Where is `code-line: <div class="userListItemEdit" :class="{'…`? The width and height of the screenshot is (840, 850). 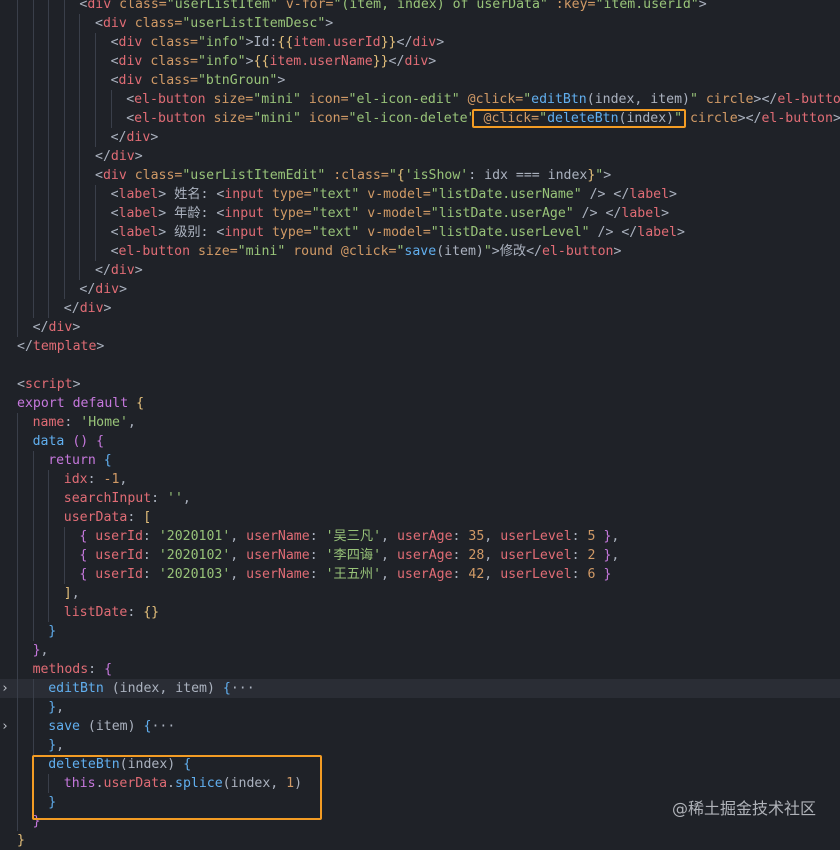
code-line: <div class="userListItemEdit" :class="{'… is located at coordinates (420, 175).